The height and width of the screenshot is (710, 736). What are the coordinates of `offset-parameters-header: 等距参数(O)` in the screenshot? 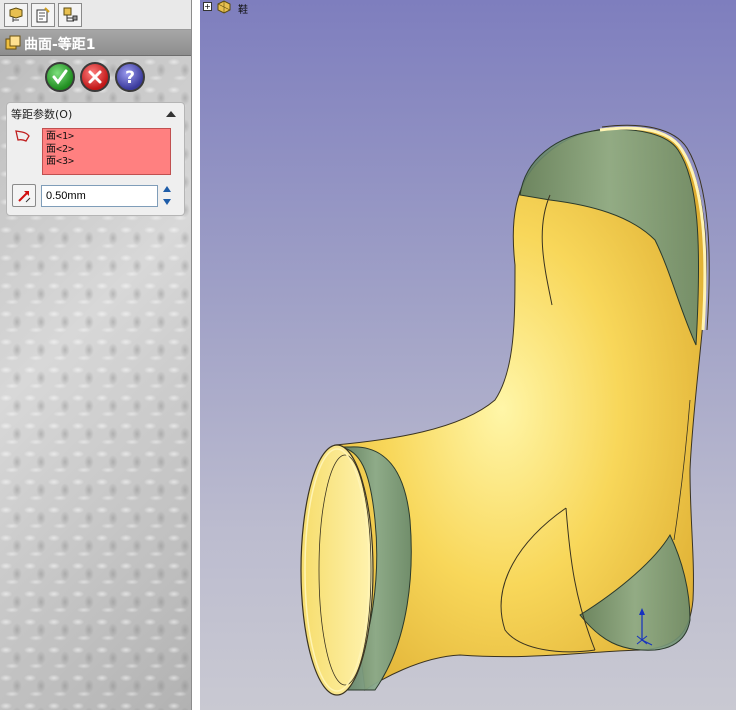 It's located at (41, 114).